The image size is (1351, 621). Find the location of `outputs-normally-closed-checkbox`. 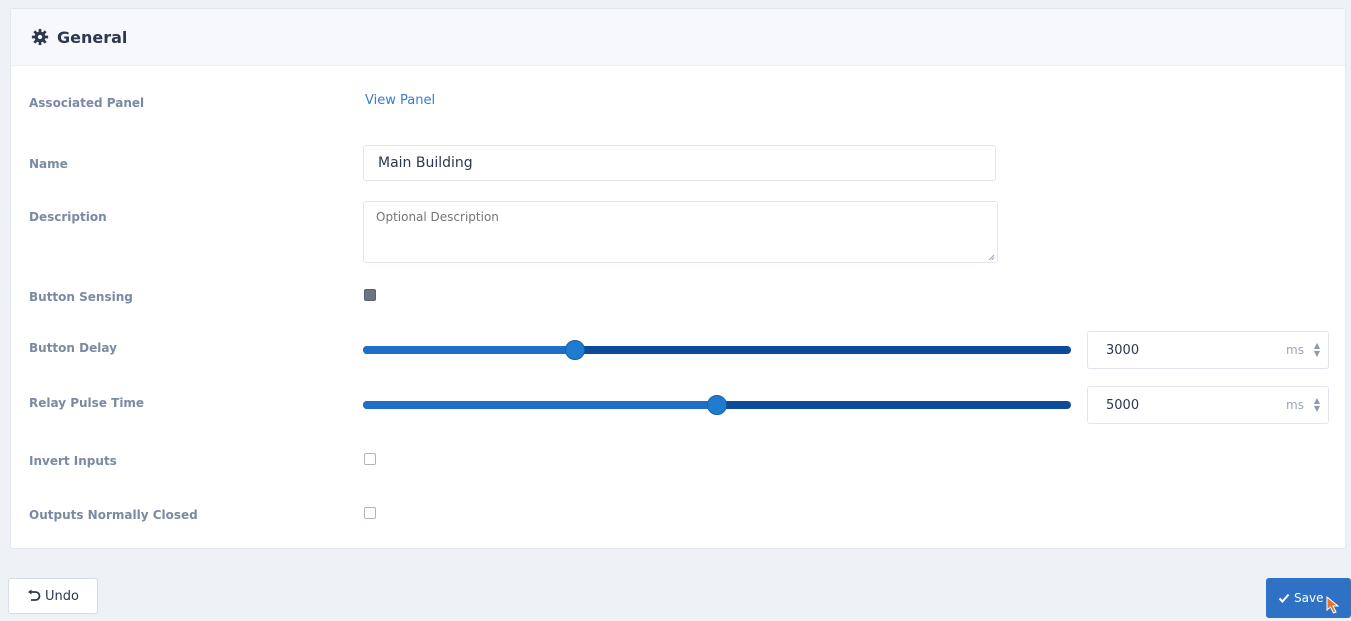

outputs-normally-closed-checkbox is located at coordinates (370, 513).